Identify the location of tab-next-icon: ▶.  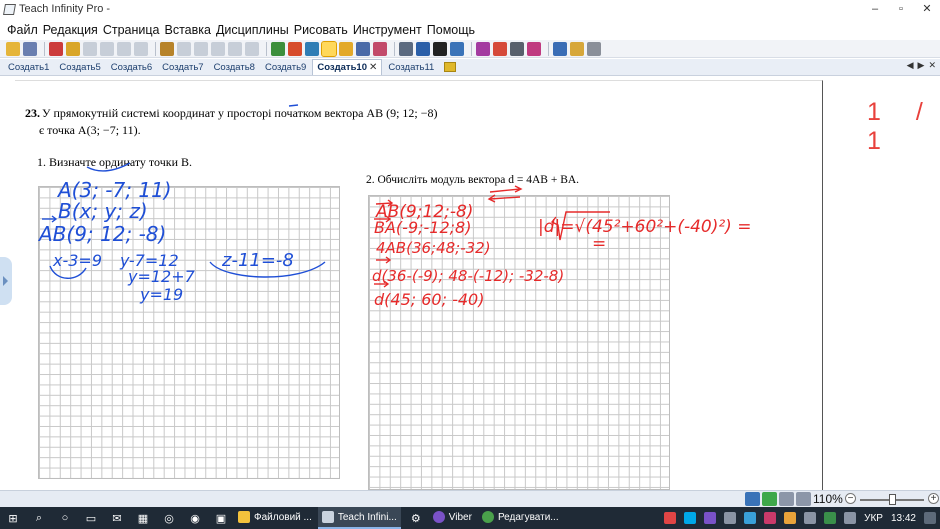
(921, 65).